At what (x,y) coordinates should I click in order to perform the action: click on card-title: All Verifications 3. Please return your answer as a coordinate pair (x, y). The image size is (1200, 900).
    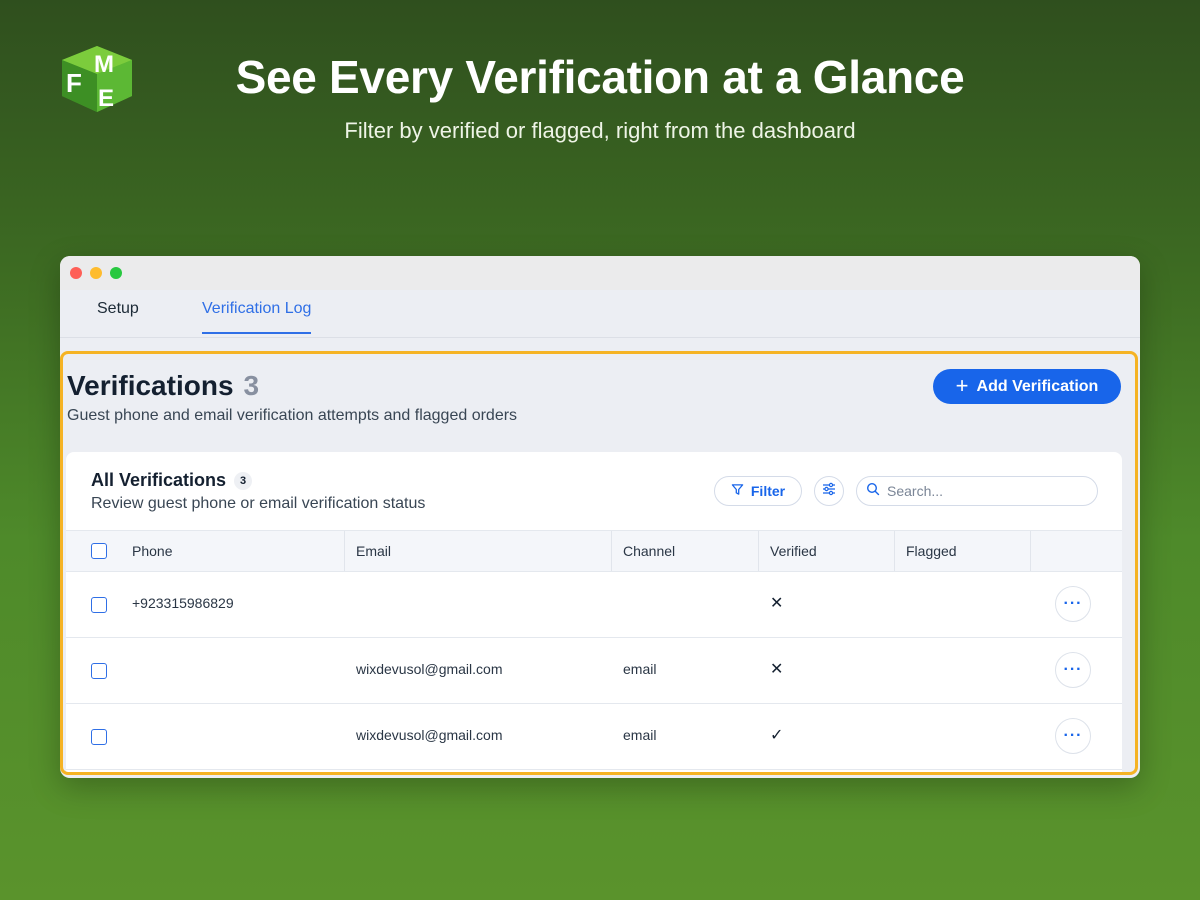
    Looking at the image, I should click on (172, 480).